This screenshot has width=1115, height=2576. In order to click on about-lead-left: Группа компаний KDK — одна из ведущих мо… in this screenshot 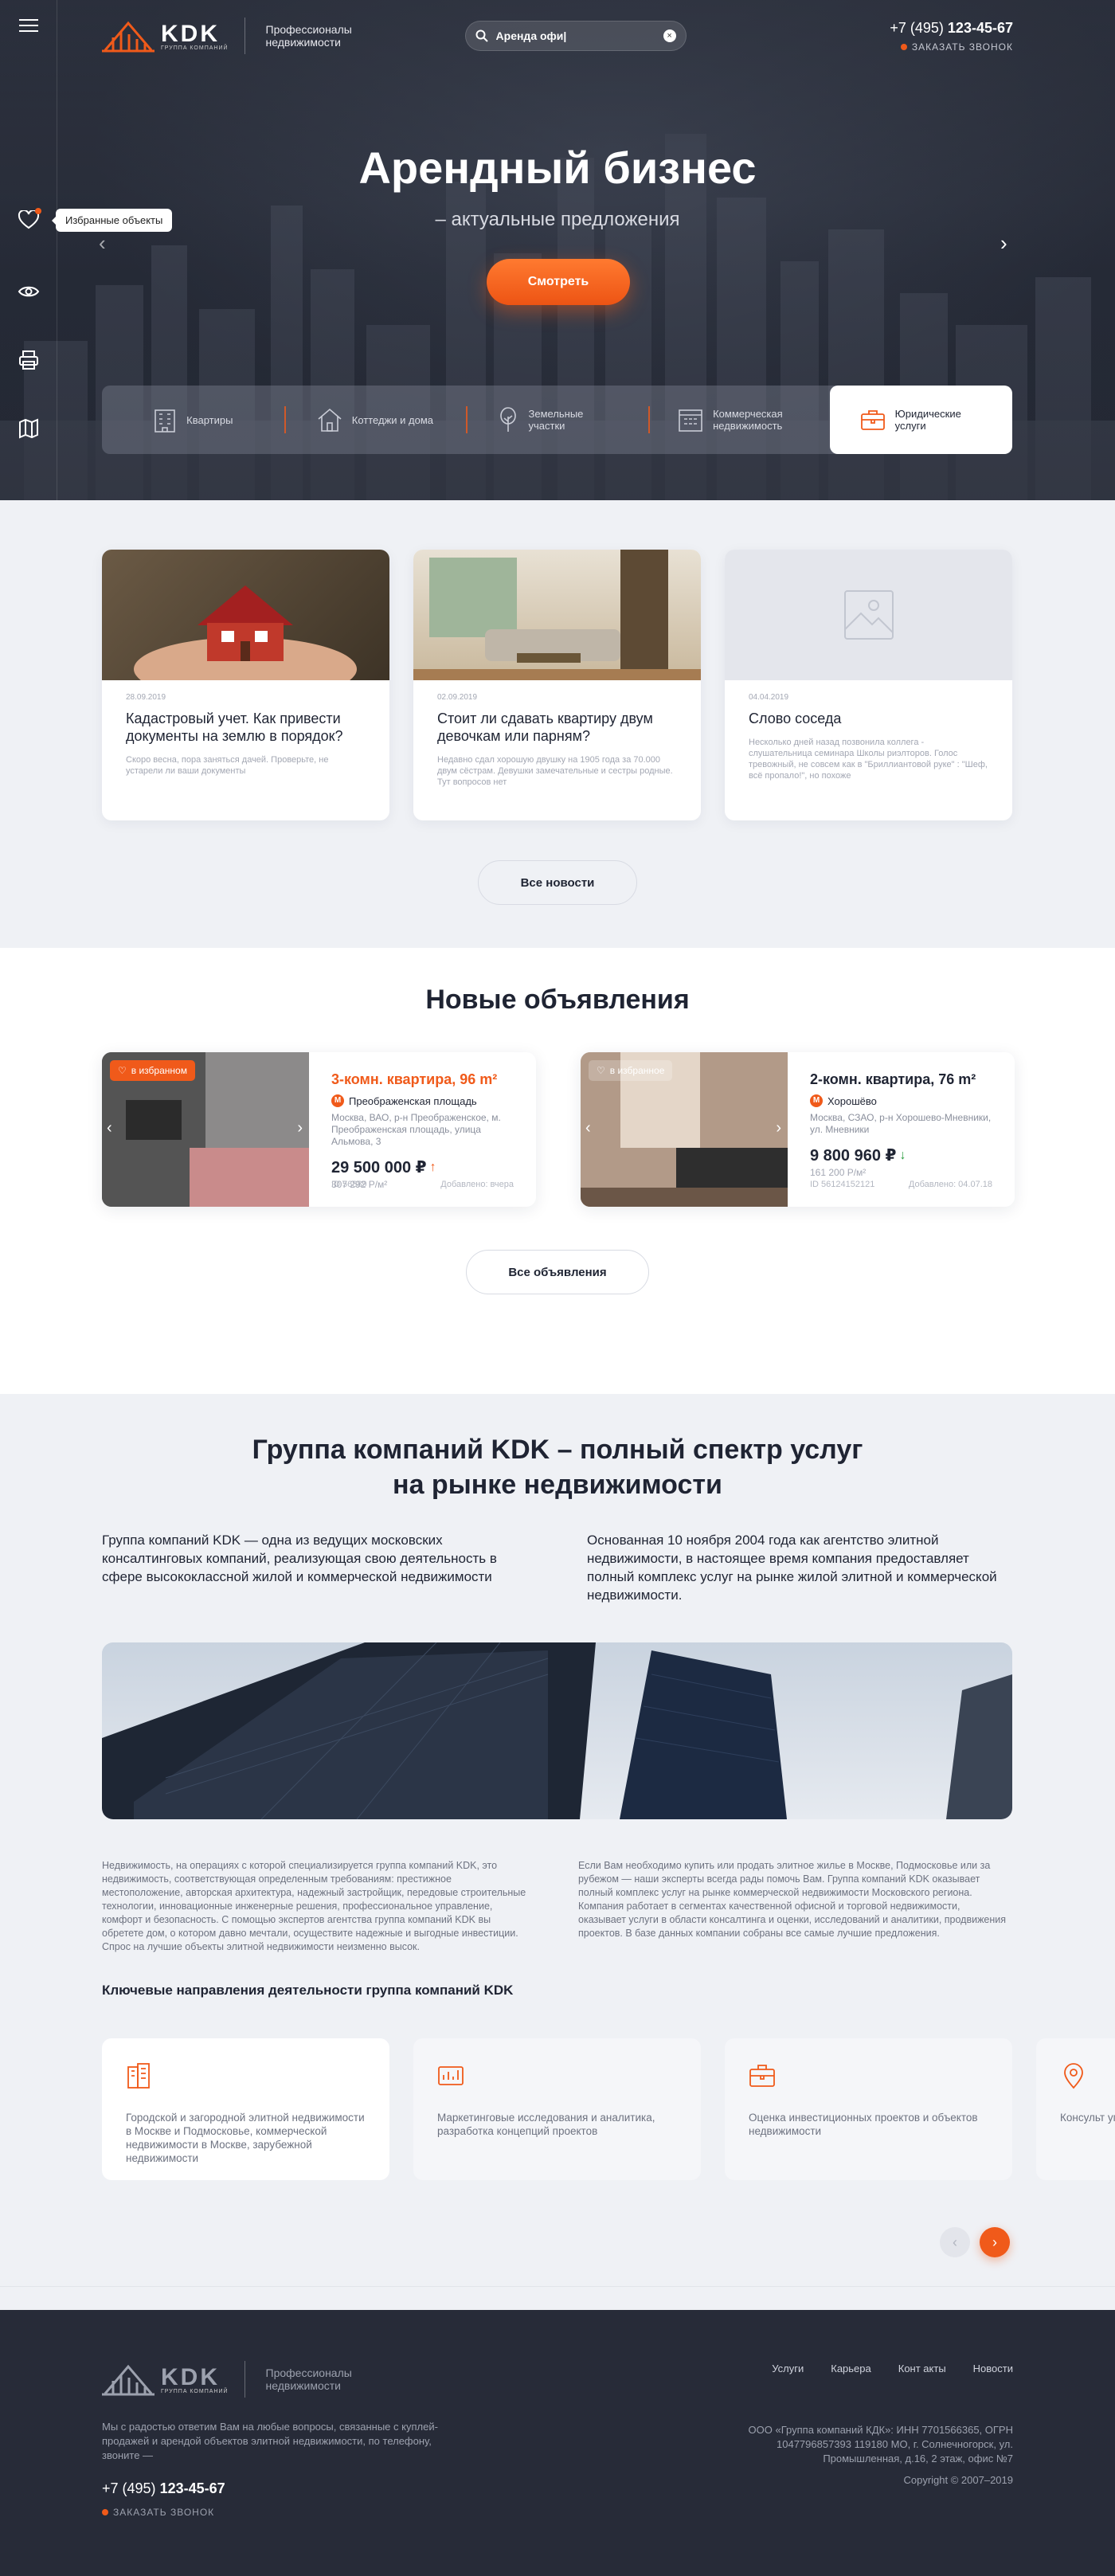, I will do `click(299, 1558)`.